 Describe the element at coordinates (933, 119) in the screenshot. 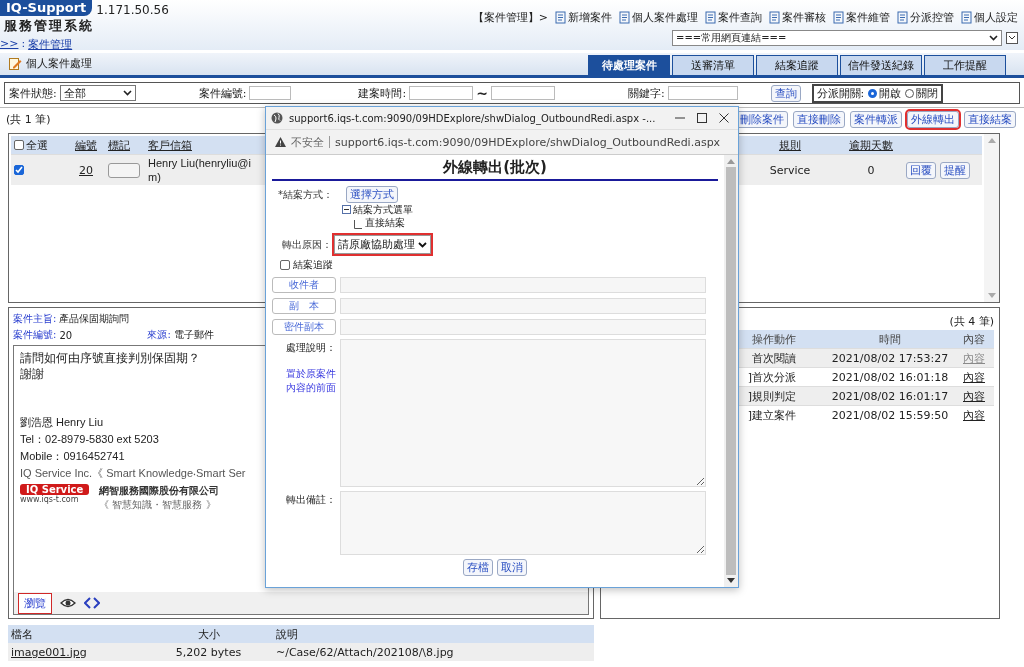

I see `action-button: 外線轉出` at that location.